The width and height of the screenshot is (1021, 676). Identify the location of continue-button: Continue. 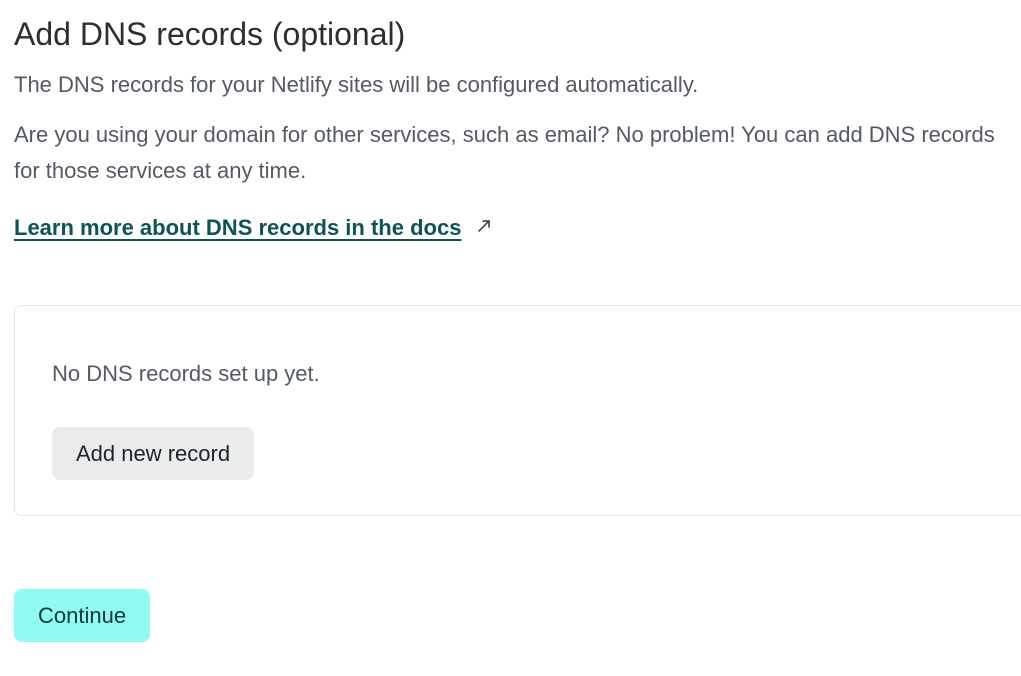
(82, 615).